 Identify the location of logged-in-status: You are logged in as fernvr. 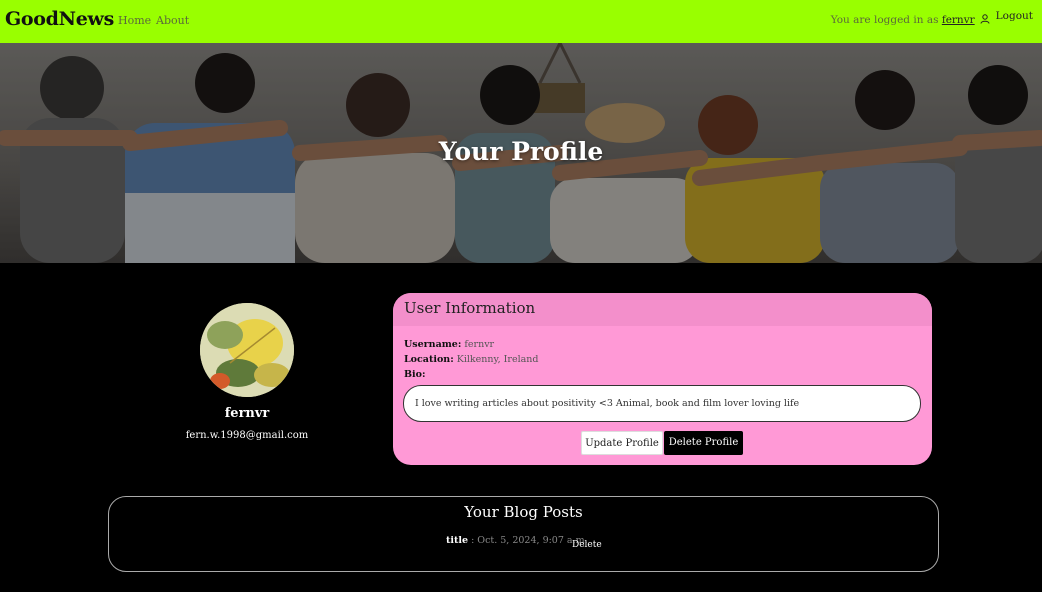
(910, 20).